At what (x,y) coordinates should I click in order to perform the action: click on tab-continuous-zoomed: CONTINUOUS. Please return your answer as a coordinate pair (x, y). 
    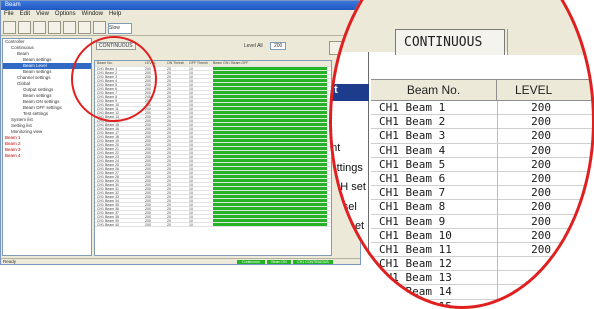
    Looking at the image, I should click on (450, 42).